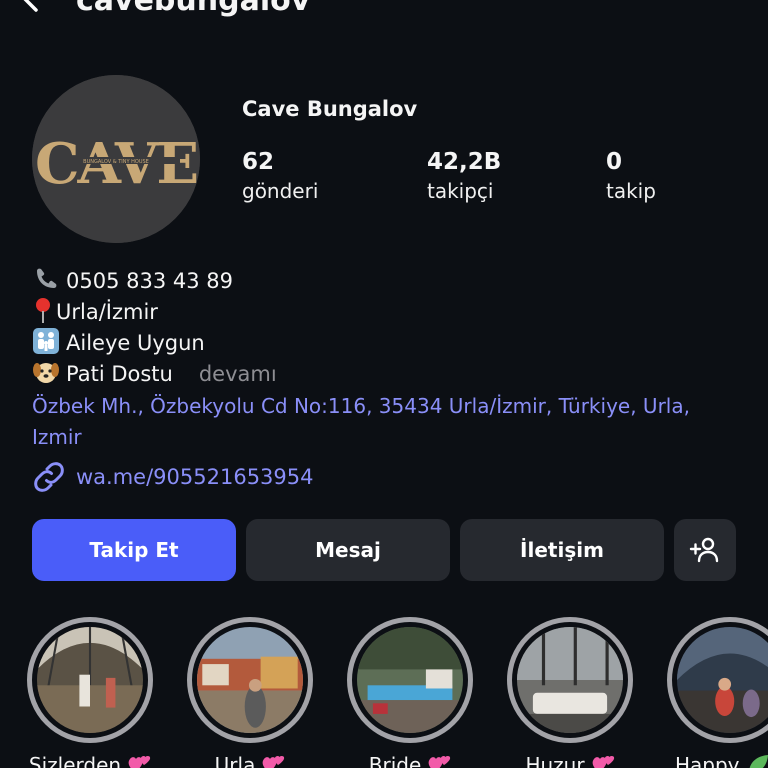 This screenshot has height=768, width=768. Describe the element at coordinates (464, 162) in the screenshot. I see `stat-value: 42,2B` at that location.